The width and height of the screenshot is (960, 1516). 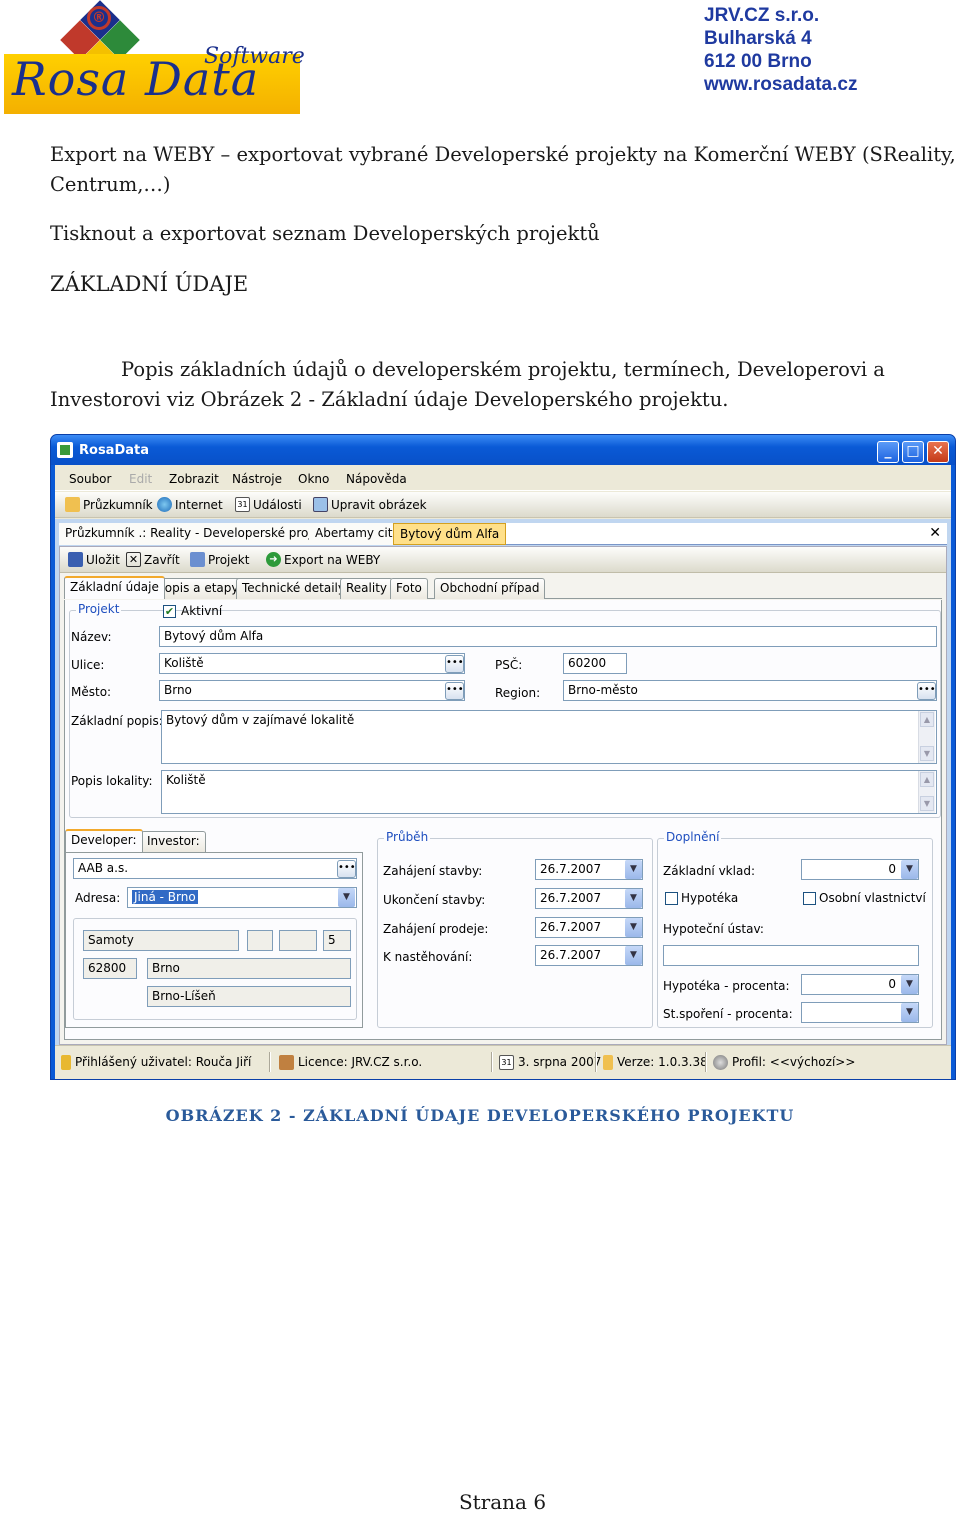 I want to click on tab-zakladni-udaje: Základní údaje, so click(x=114, y=587).